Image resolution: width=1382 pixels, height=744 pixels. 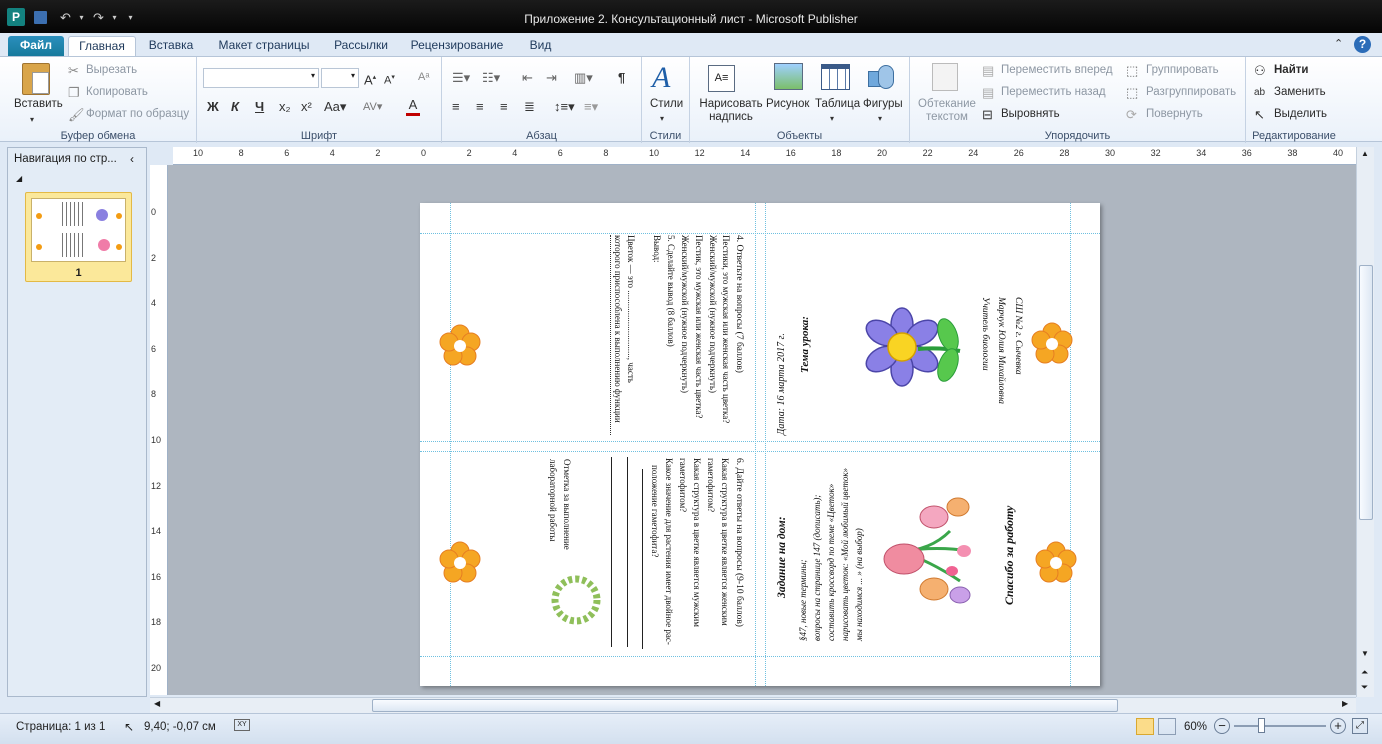 I want to click on paragraph-spacing-icon: ≡▾, so click(x=591, y=107).